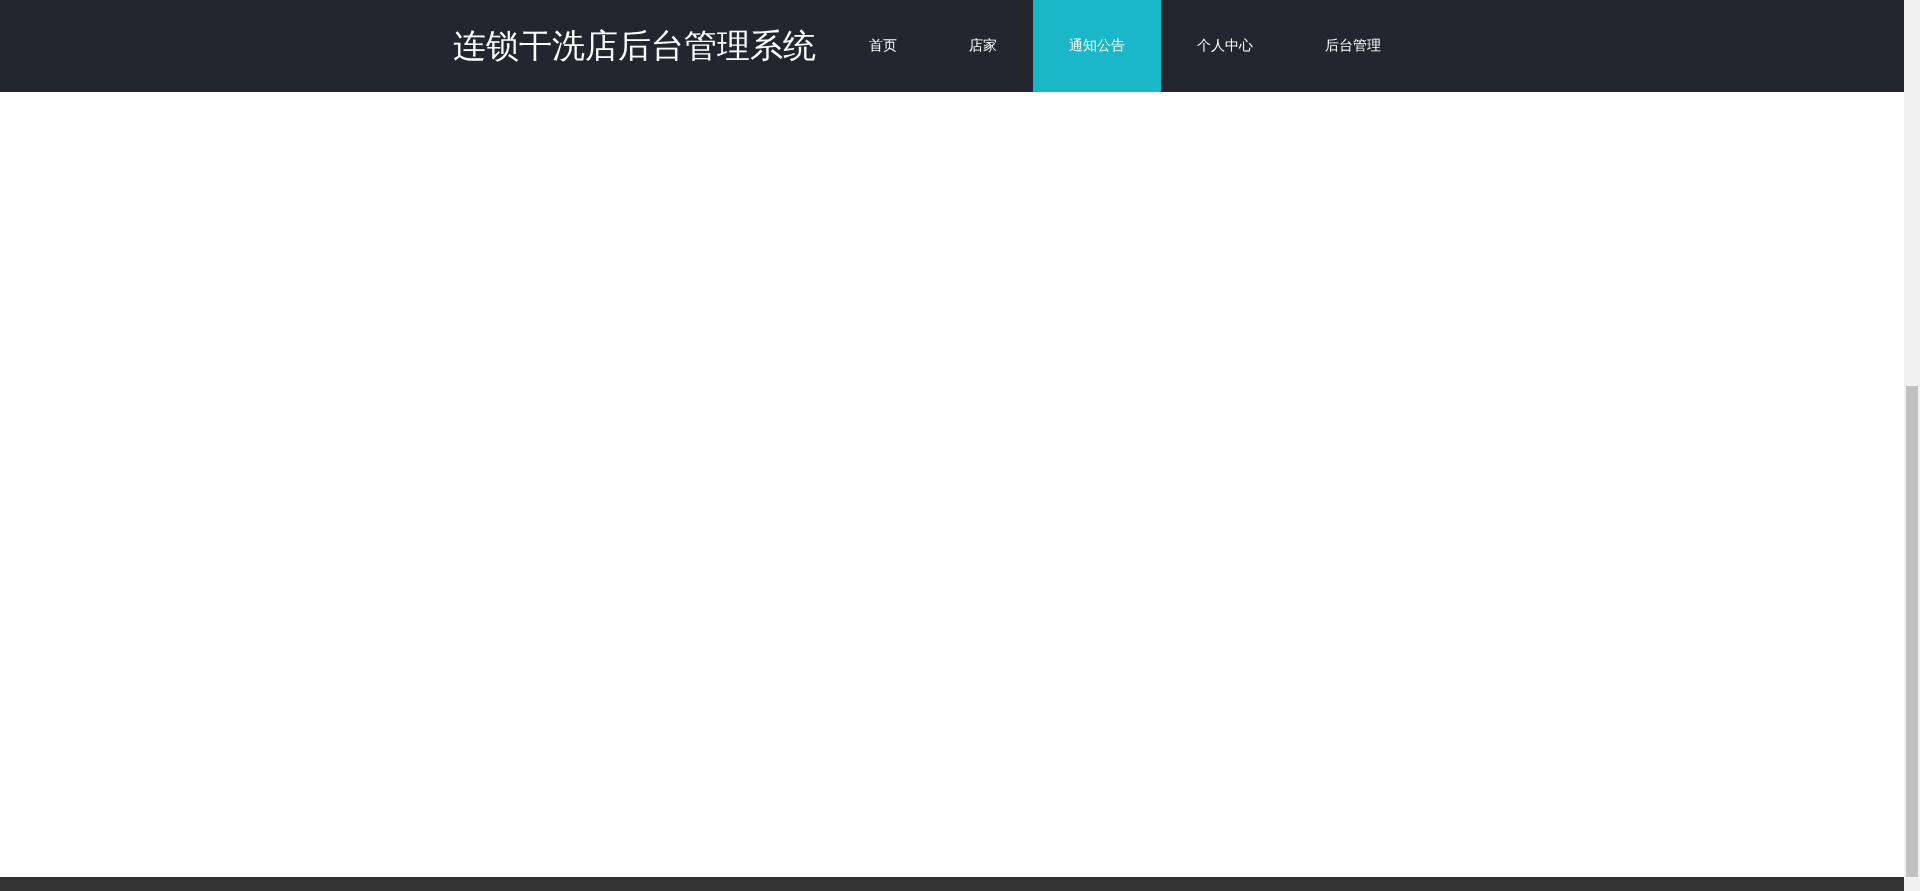 The width and height of the screenshot is (1920, 891). I want to click on nav-link: 首页, so click(883, 46).